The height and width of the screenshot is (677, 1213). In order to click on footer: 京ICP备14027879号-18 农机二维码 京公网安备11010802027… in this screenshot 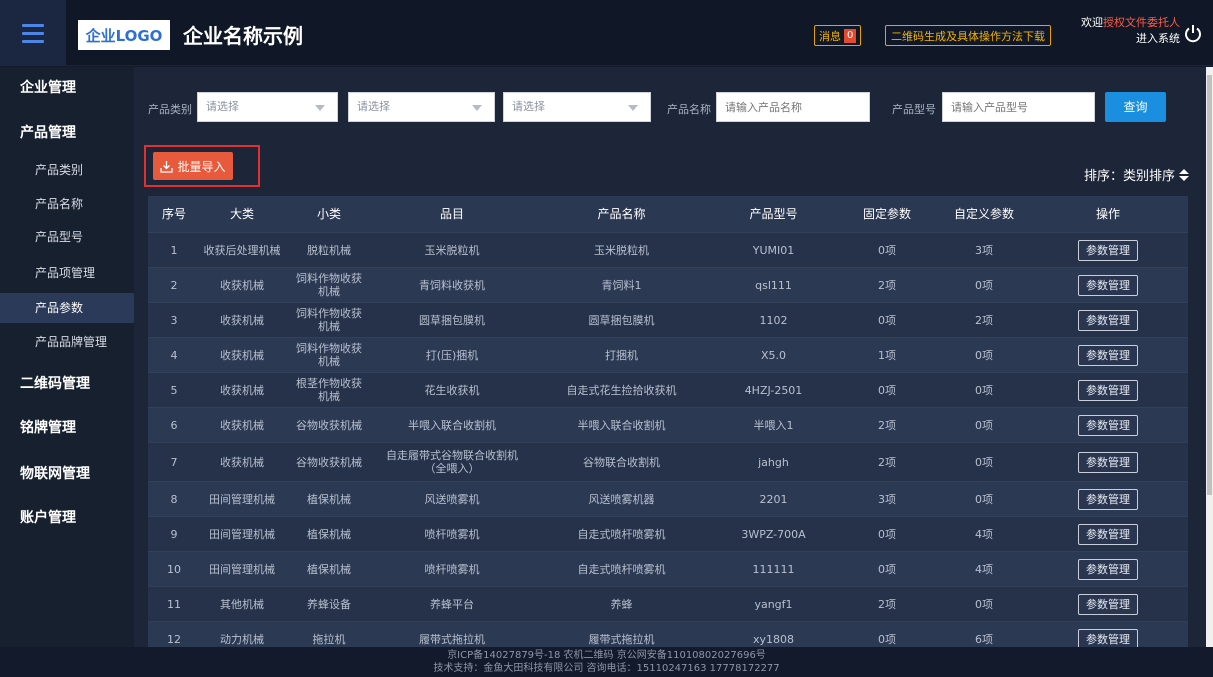, I will do `click(606, 662)`.